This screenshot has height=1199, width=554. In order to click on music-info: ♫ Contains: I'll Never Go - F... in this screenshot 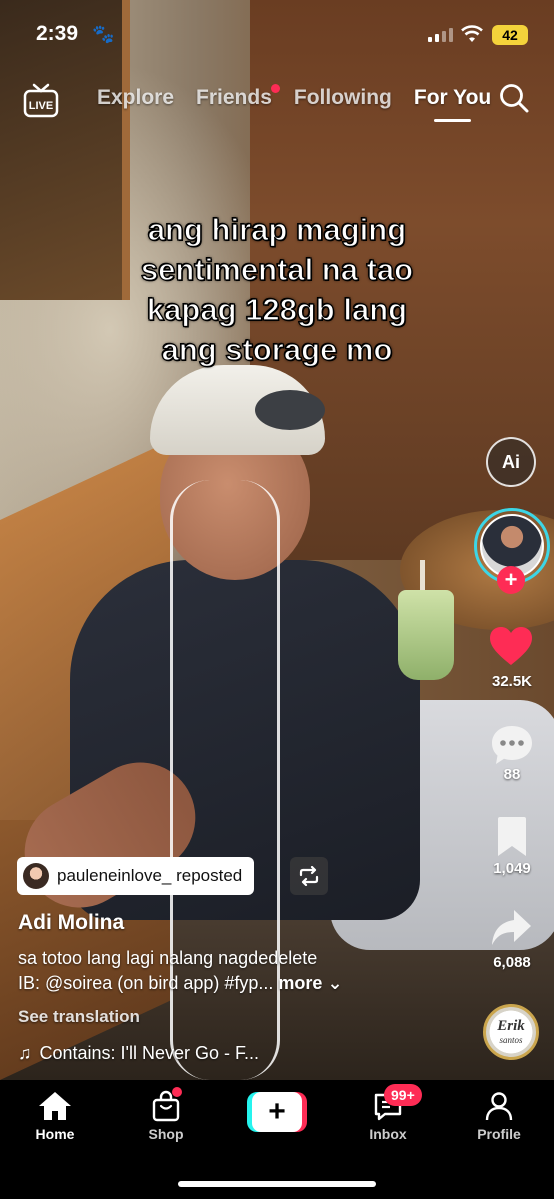, I will do `click(138, 1053)`.